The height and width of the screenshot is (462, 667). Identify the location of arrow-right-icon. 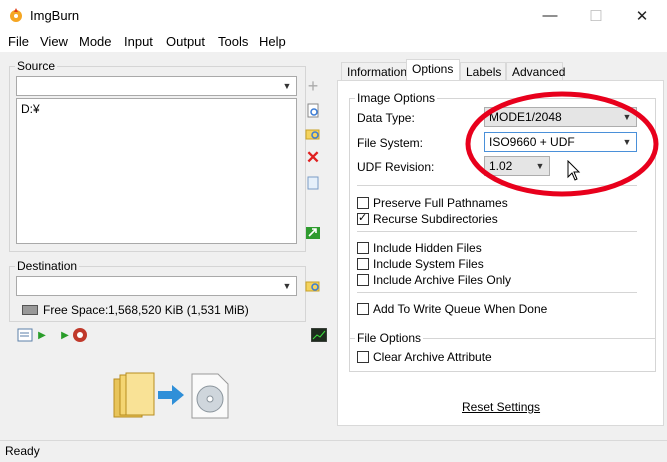
(171, 395).